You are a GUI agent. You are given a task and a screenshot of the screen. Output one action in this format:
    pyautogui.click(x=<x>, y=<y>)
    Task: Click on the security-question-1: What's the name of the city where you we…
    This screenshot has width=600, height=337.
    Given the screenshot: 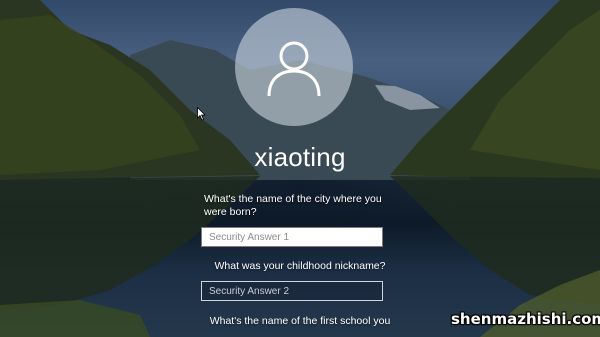 What is the action you would take?
    pyautogui.click(x=293, y=205)
    